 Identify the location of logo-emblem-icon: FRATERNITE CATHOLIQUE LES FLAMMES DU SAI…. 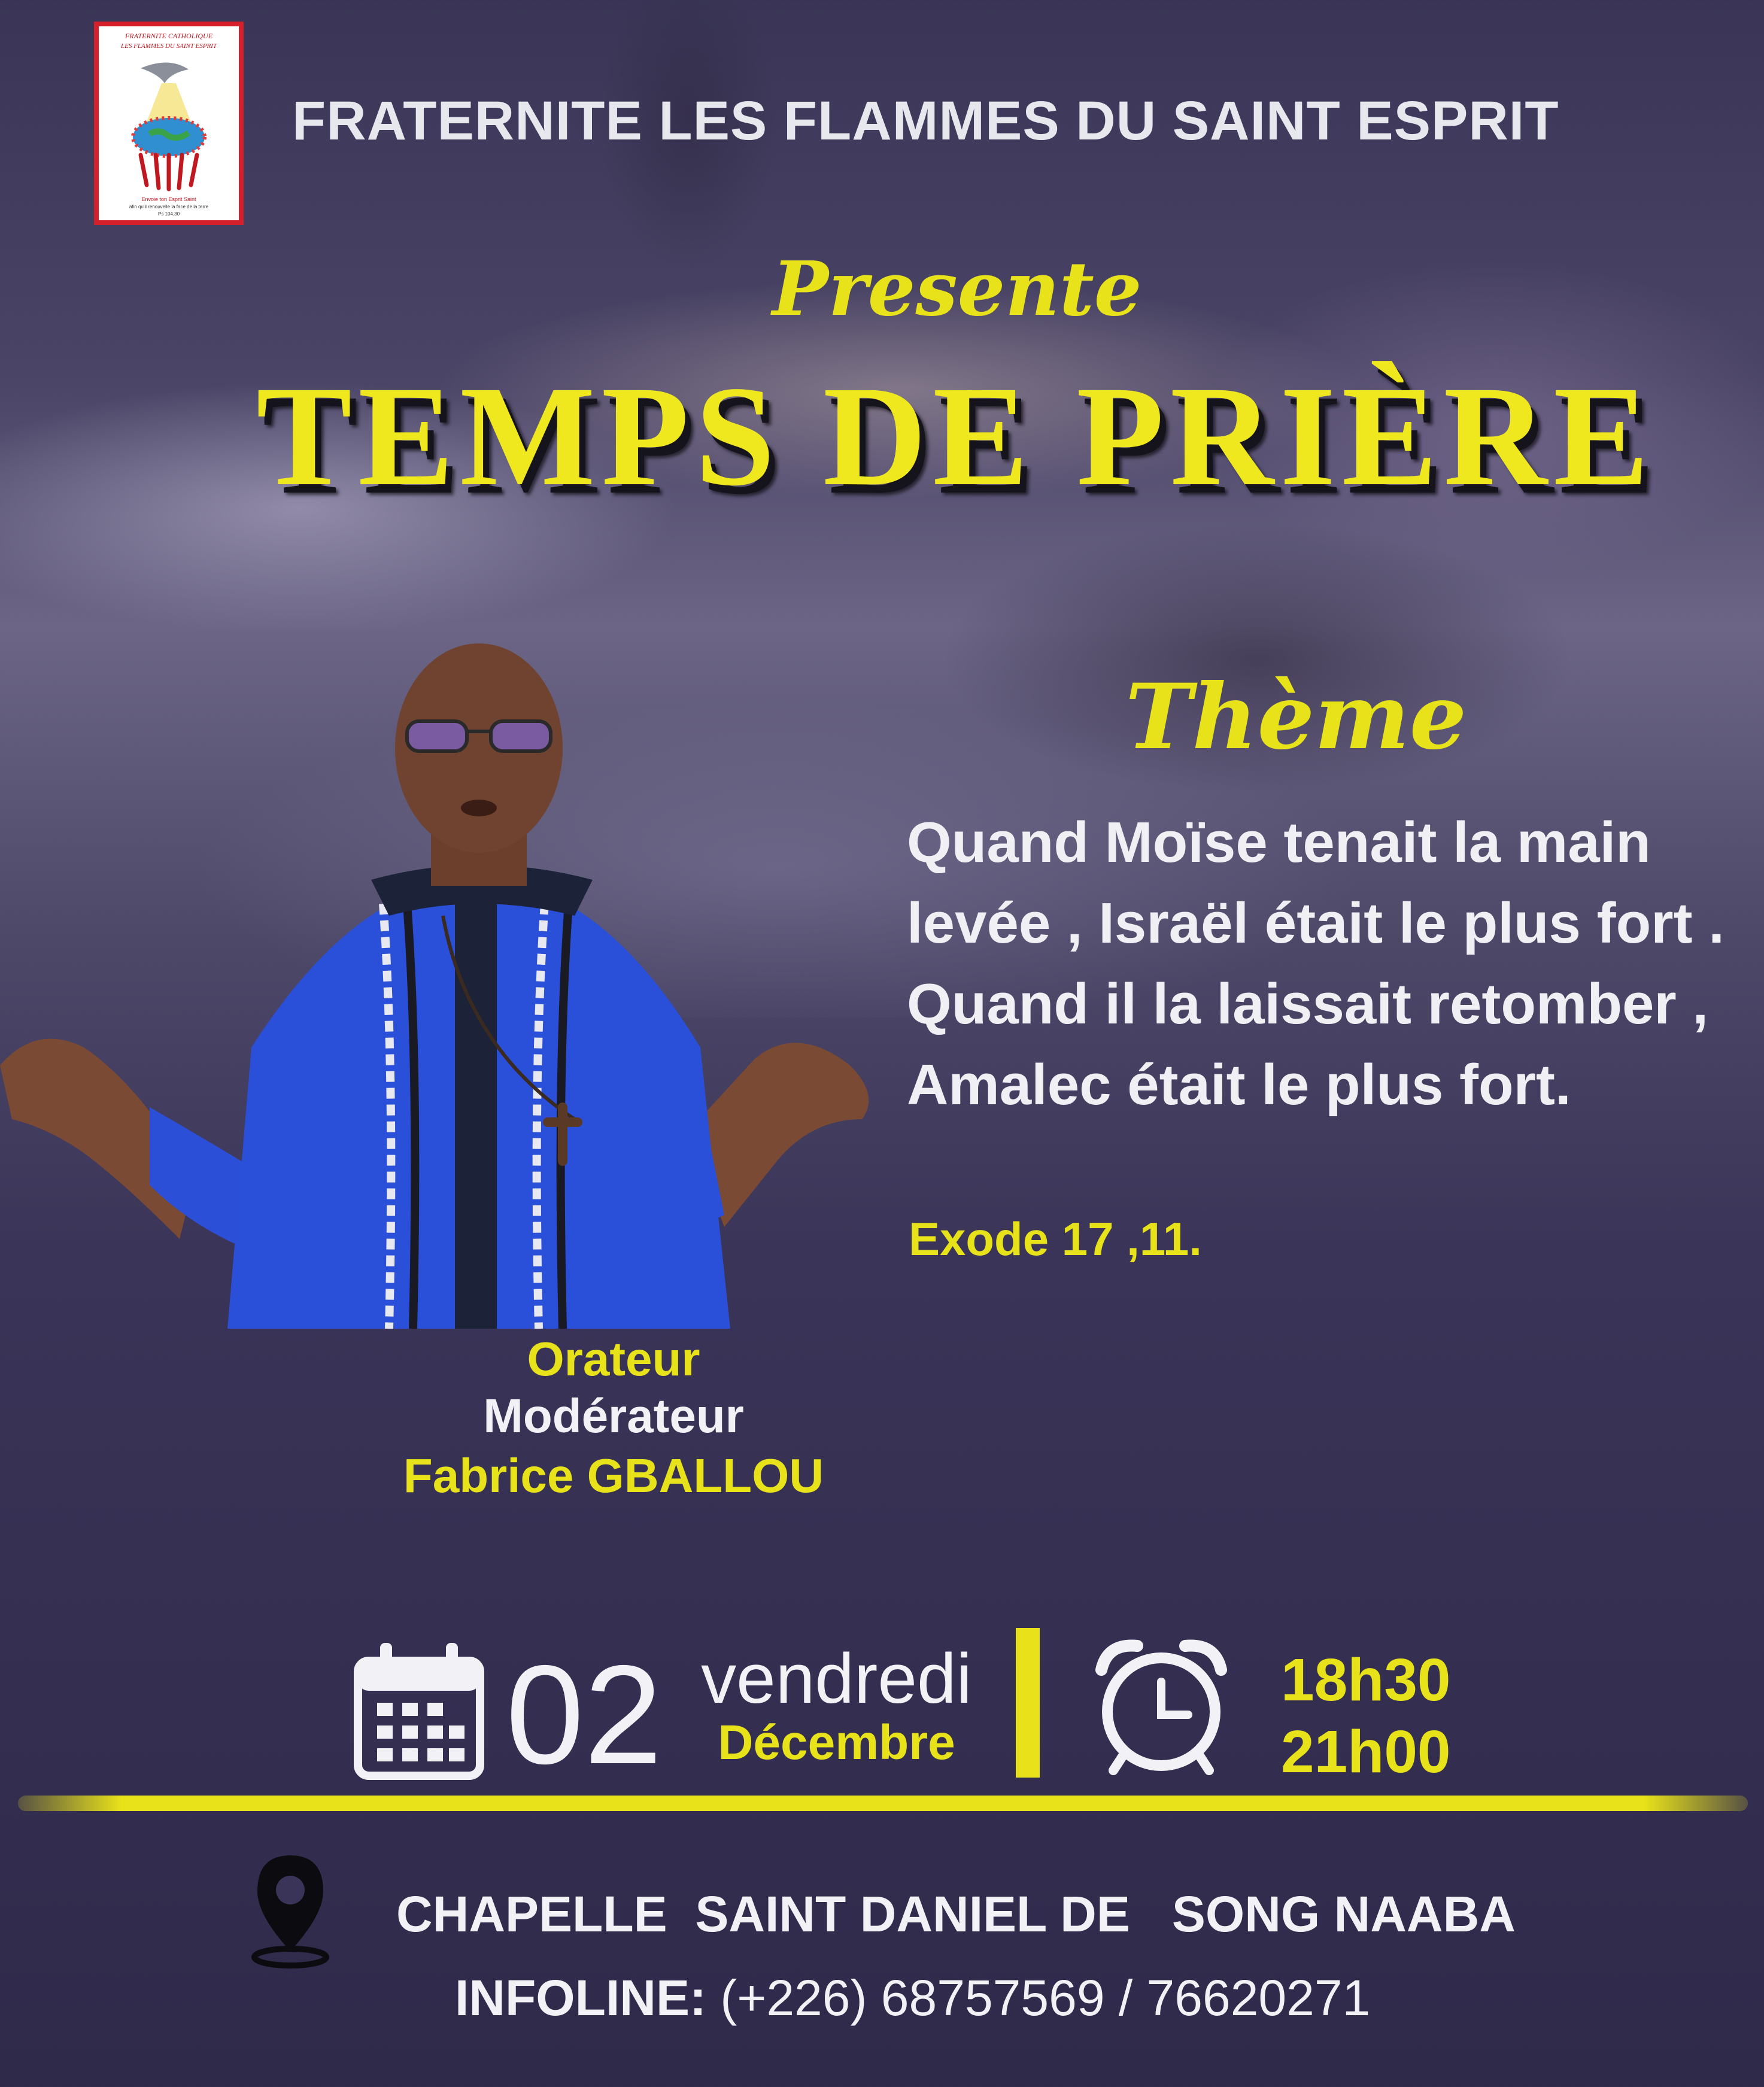
(169, 125).